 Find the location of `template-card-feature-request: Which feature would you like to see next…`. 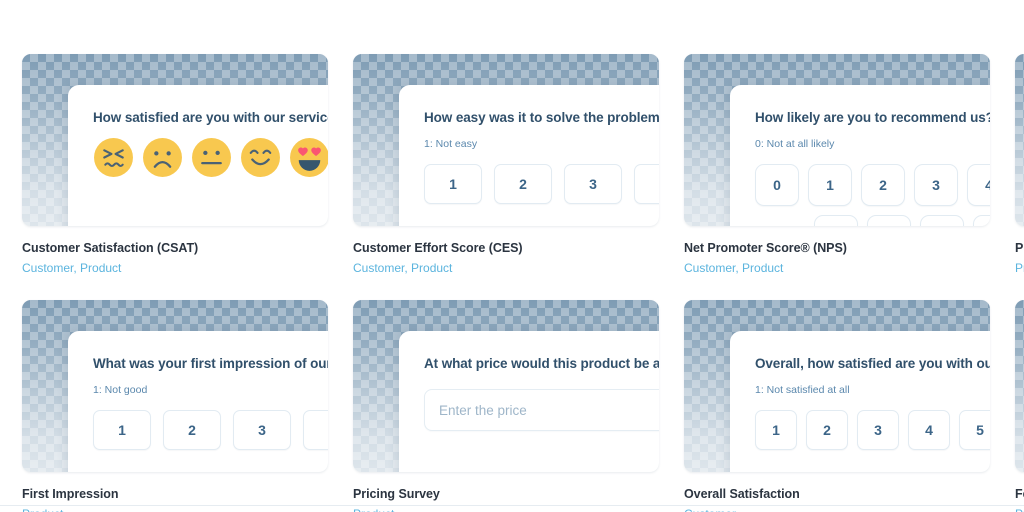

template-card-feature-request: Which feature would you like to see next… is located at coordinates (1019, 406).